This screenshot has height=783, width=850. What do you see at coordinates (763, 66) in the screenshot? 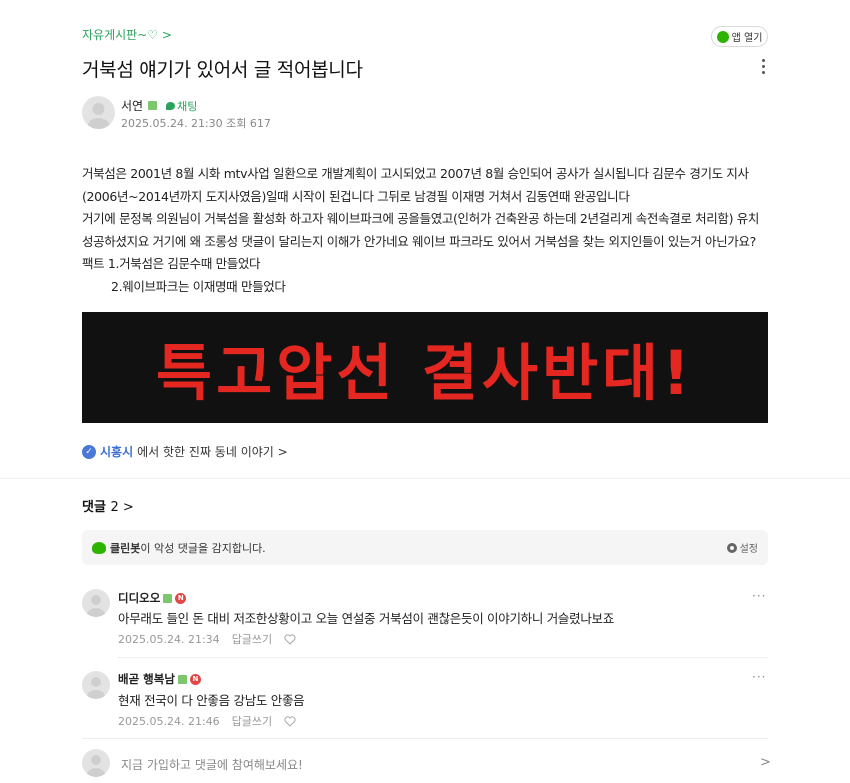
I see `more-vertical-icon` at bounding box center [763, 66].